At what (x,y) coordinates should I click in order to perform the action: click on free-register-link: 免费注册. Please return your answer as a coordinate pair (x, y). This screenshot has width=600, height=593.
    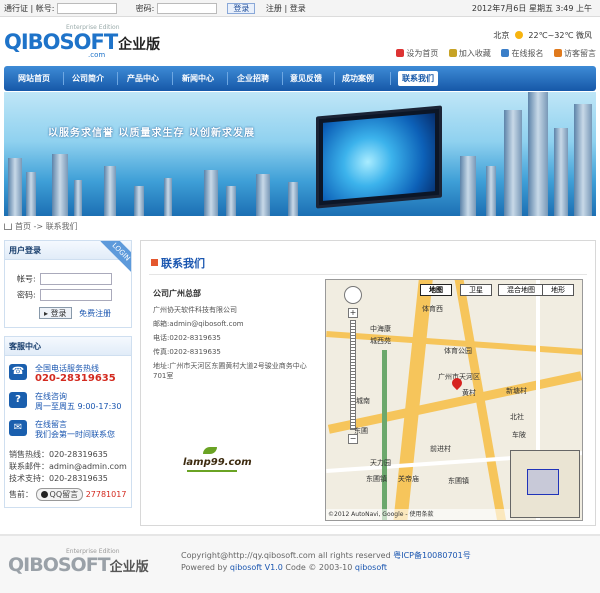
    Looking at the image, I should click on (95, 313).